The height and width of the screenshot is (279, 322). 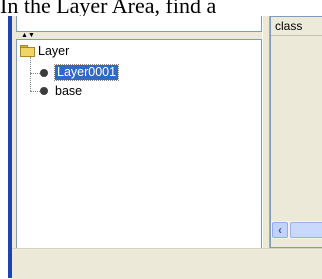 What do you see at coordinates (27, 50) in the screenshot?
I see `folder-icon` at bounding box center [27, 50].